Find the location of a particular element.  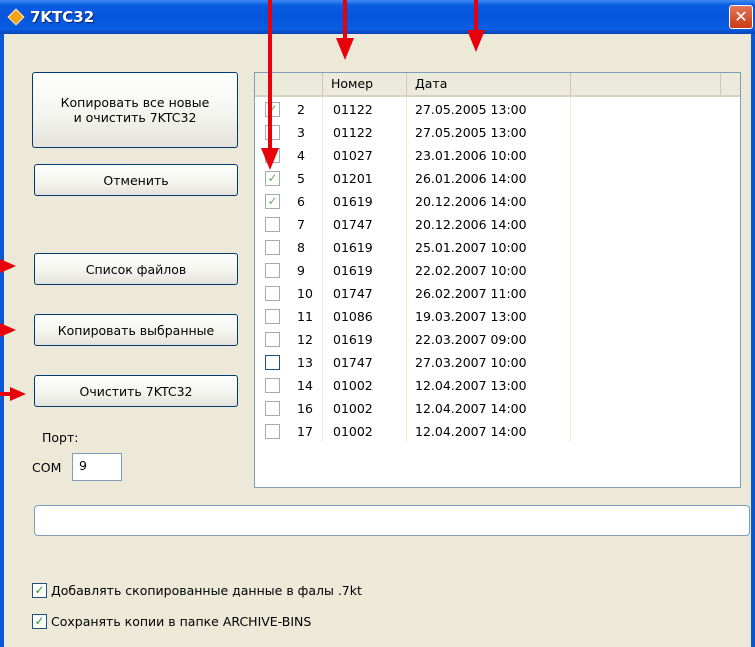

table-row: 8 01619 25.01.2007 10:00 is located at coordinates (497, 247).